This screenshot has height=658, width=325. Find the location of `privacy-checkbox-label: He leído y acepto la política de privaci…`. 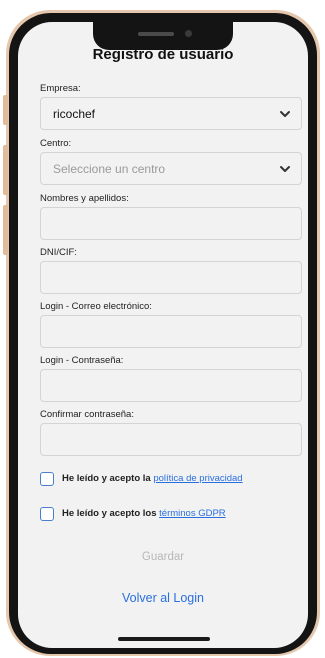

privacy-checkbox-label: He leído y acepto la política de privaci… is located at coordinates (152, 479).